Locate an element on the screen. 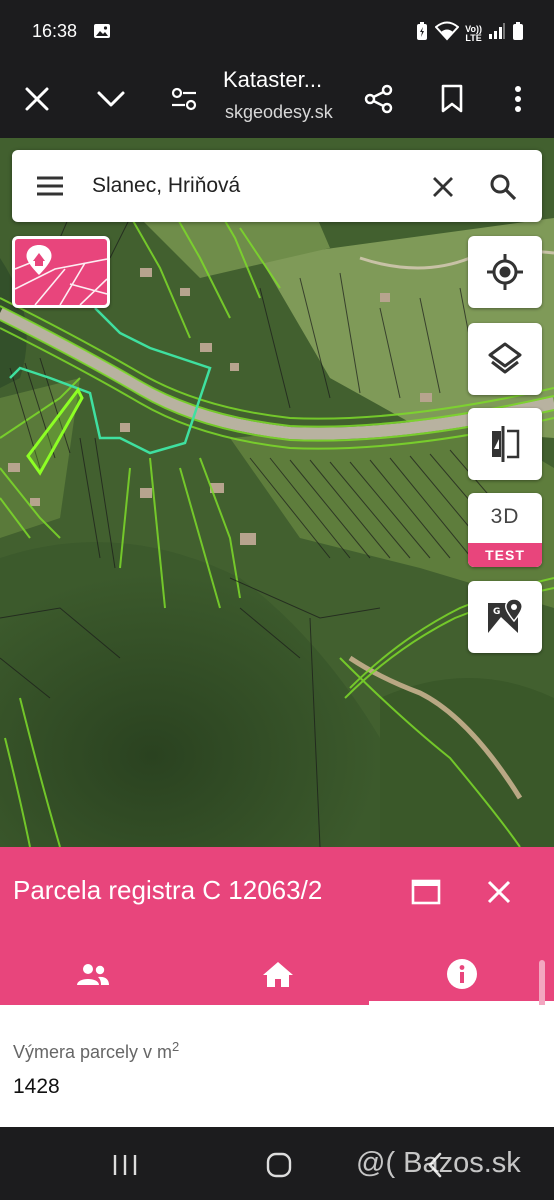 Image resolution: width=554 pixels, height=1200 pixels. signal-icon is located at coordinates (497, 33).